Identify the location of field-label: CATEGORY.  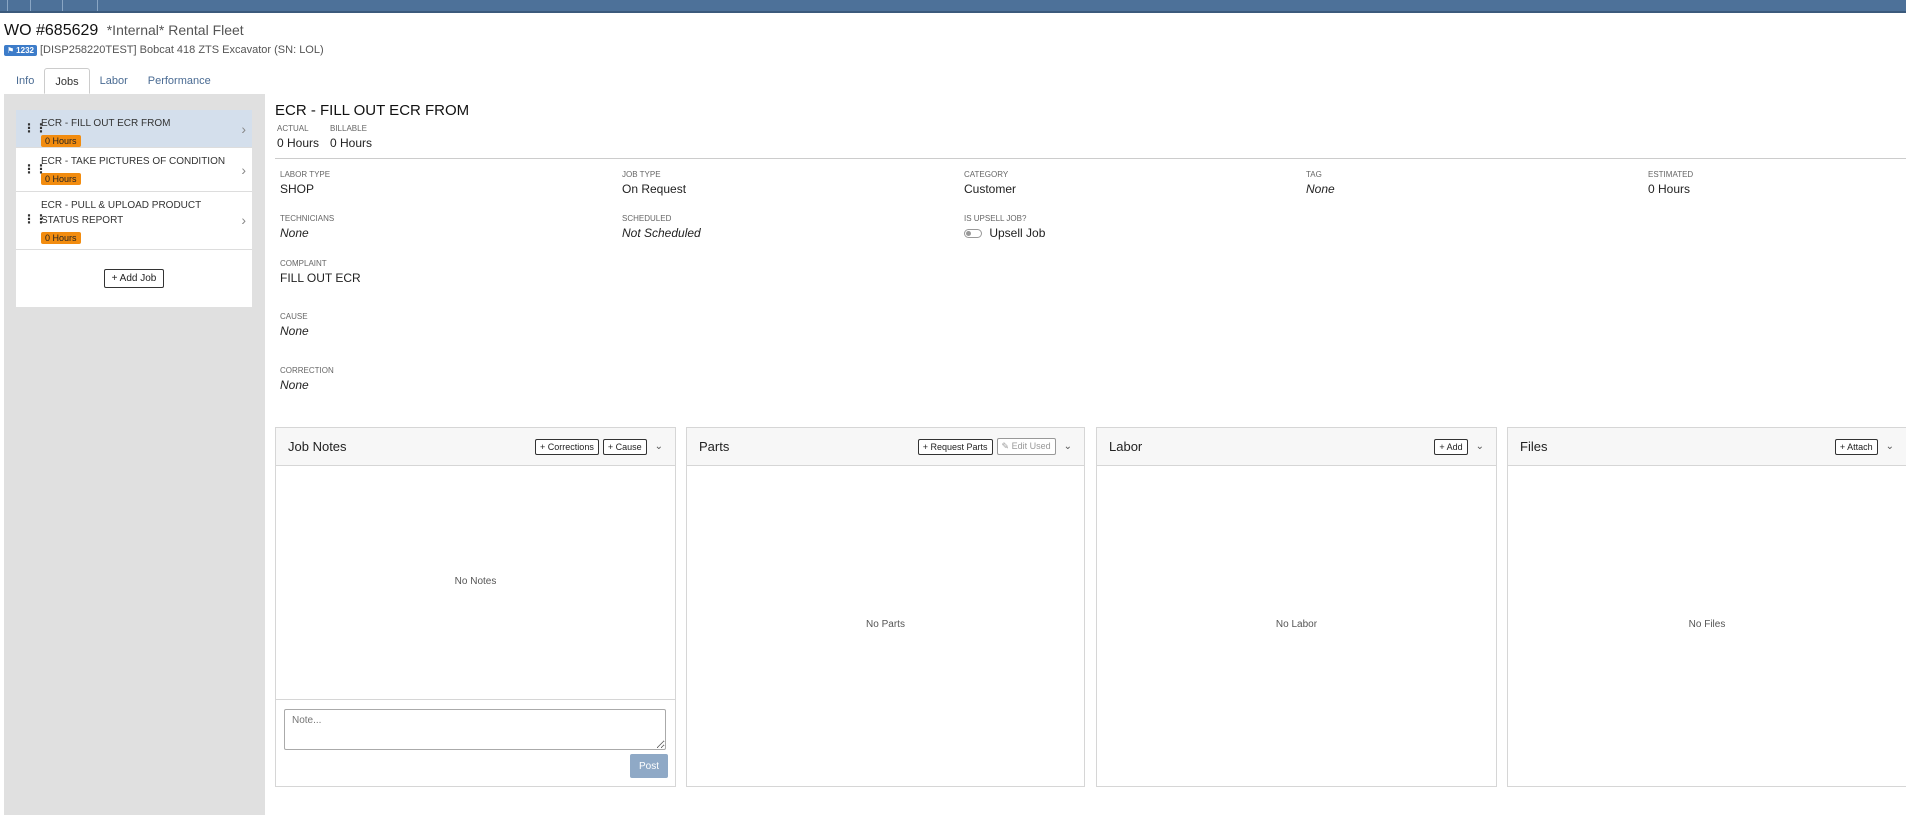
(986, 174).